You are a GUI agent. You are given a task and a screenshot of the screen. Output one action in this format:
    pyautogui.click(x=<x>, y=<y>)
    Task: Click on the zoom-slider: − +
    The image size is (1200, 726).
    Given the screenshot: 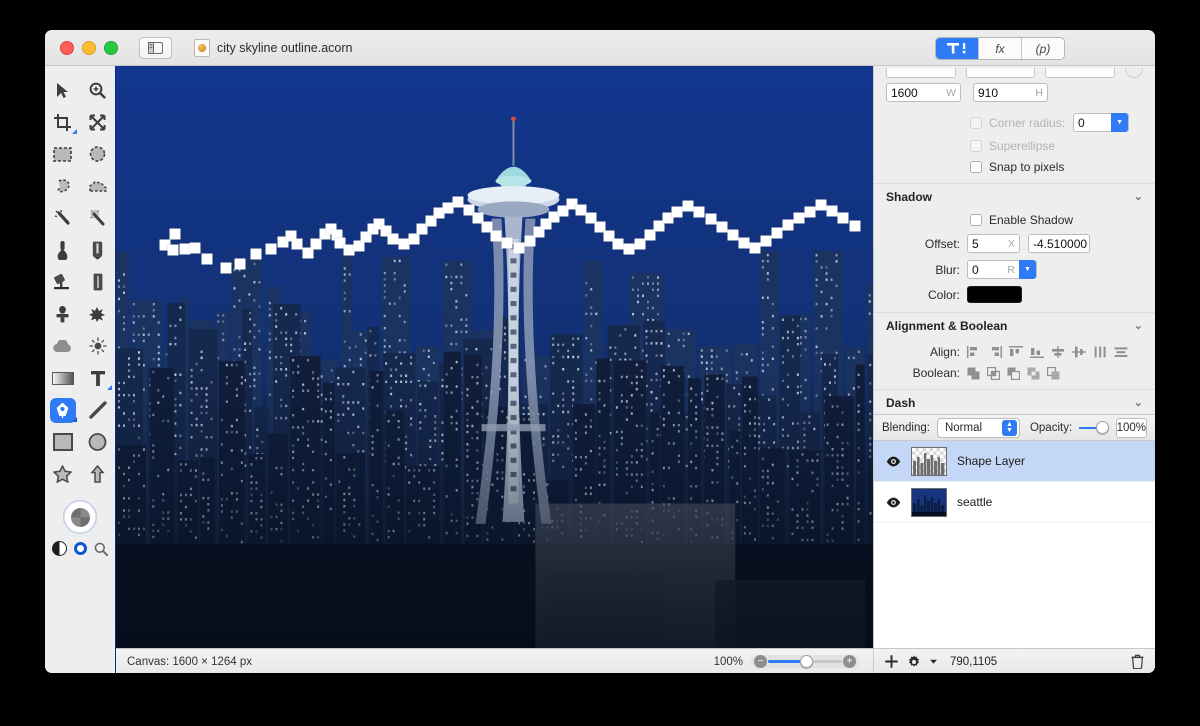 What is the action you would take?
    pyautogui.click(x=805, y=661)
    